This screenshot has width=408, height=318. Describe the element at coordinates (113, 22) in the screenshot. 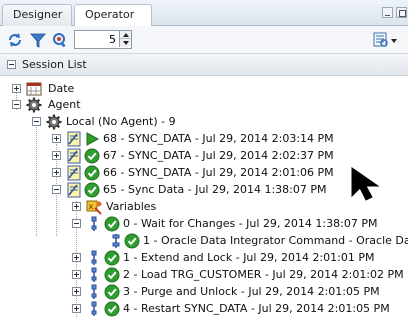

I see `tab-operator: Operator ✕` at that location.